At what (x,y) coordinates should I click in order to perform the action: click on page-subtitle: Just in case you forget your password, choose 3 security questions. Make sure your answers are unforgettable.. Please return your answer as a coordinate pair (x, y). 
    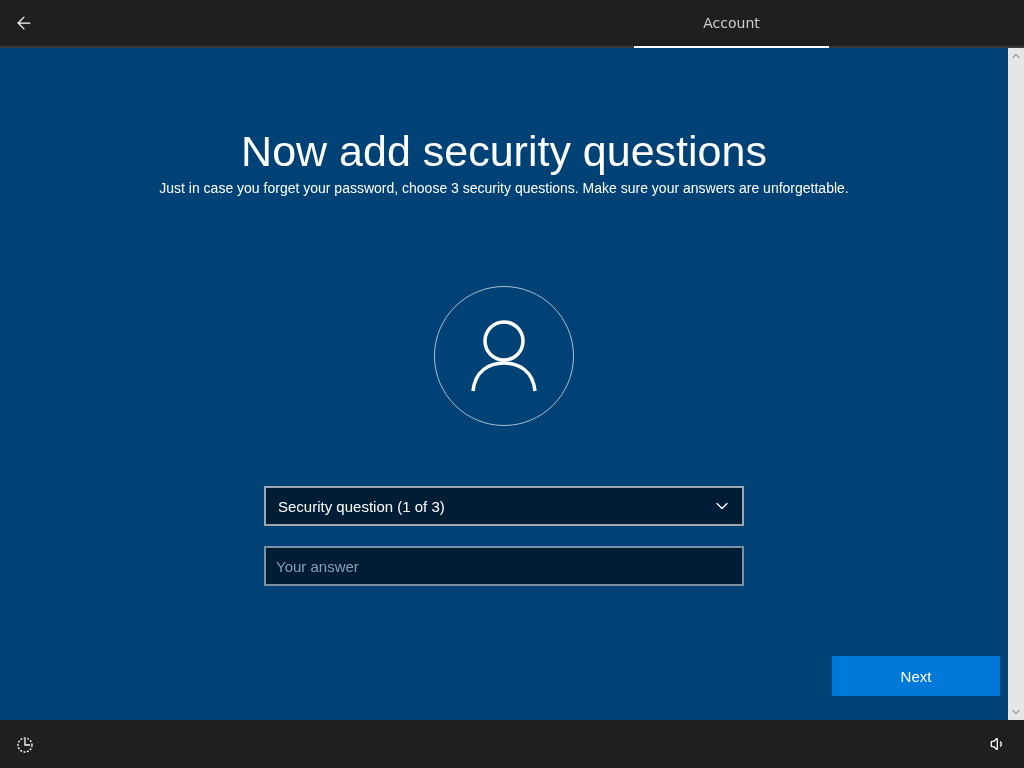
    Looking at the image, I should click on (504, 188).